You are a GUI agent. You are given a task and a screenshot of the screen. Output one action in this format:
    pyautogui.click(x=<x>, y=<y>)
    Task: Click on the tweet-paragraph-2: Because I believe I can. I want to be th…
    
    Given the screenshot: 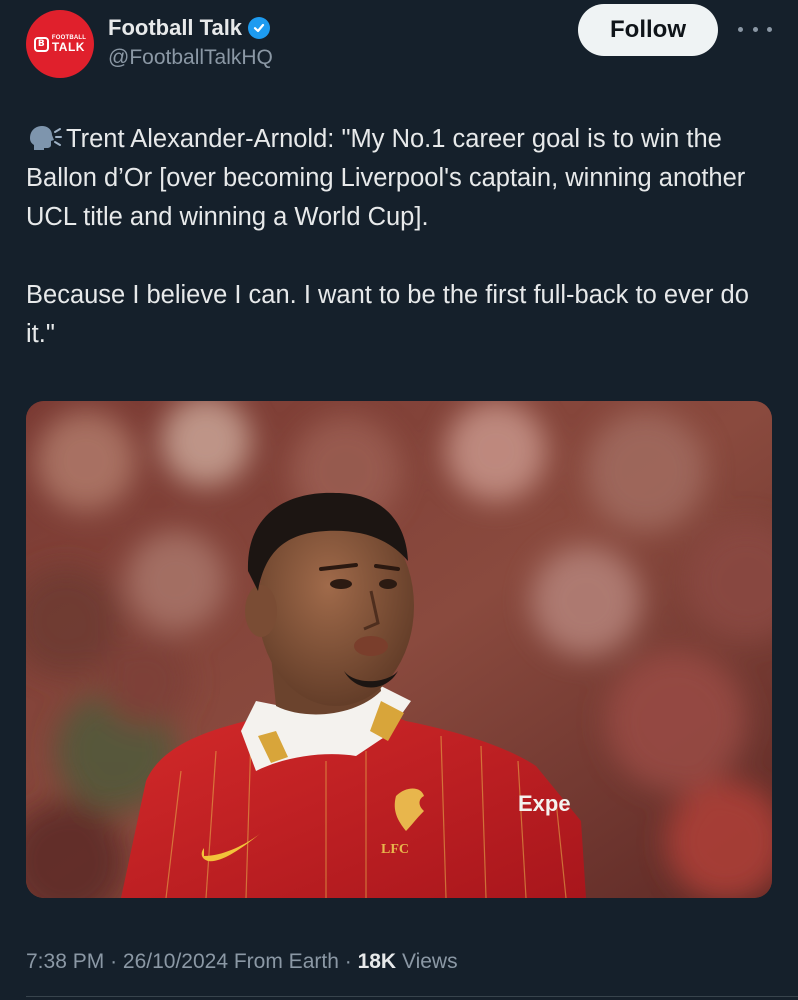 What is the action you would take?
    pyautogui.click(x=387, y=314)
    